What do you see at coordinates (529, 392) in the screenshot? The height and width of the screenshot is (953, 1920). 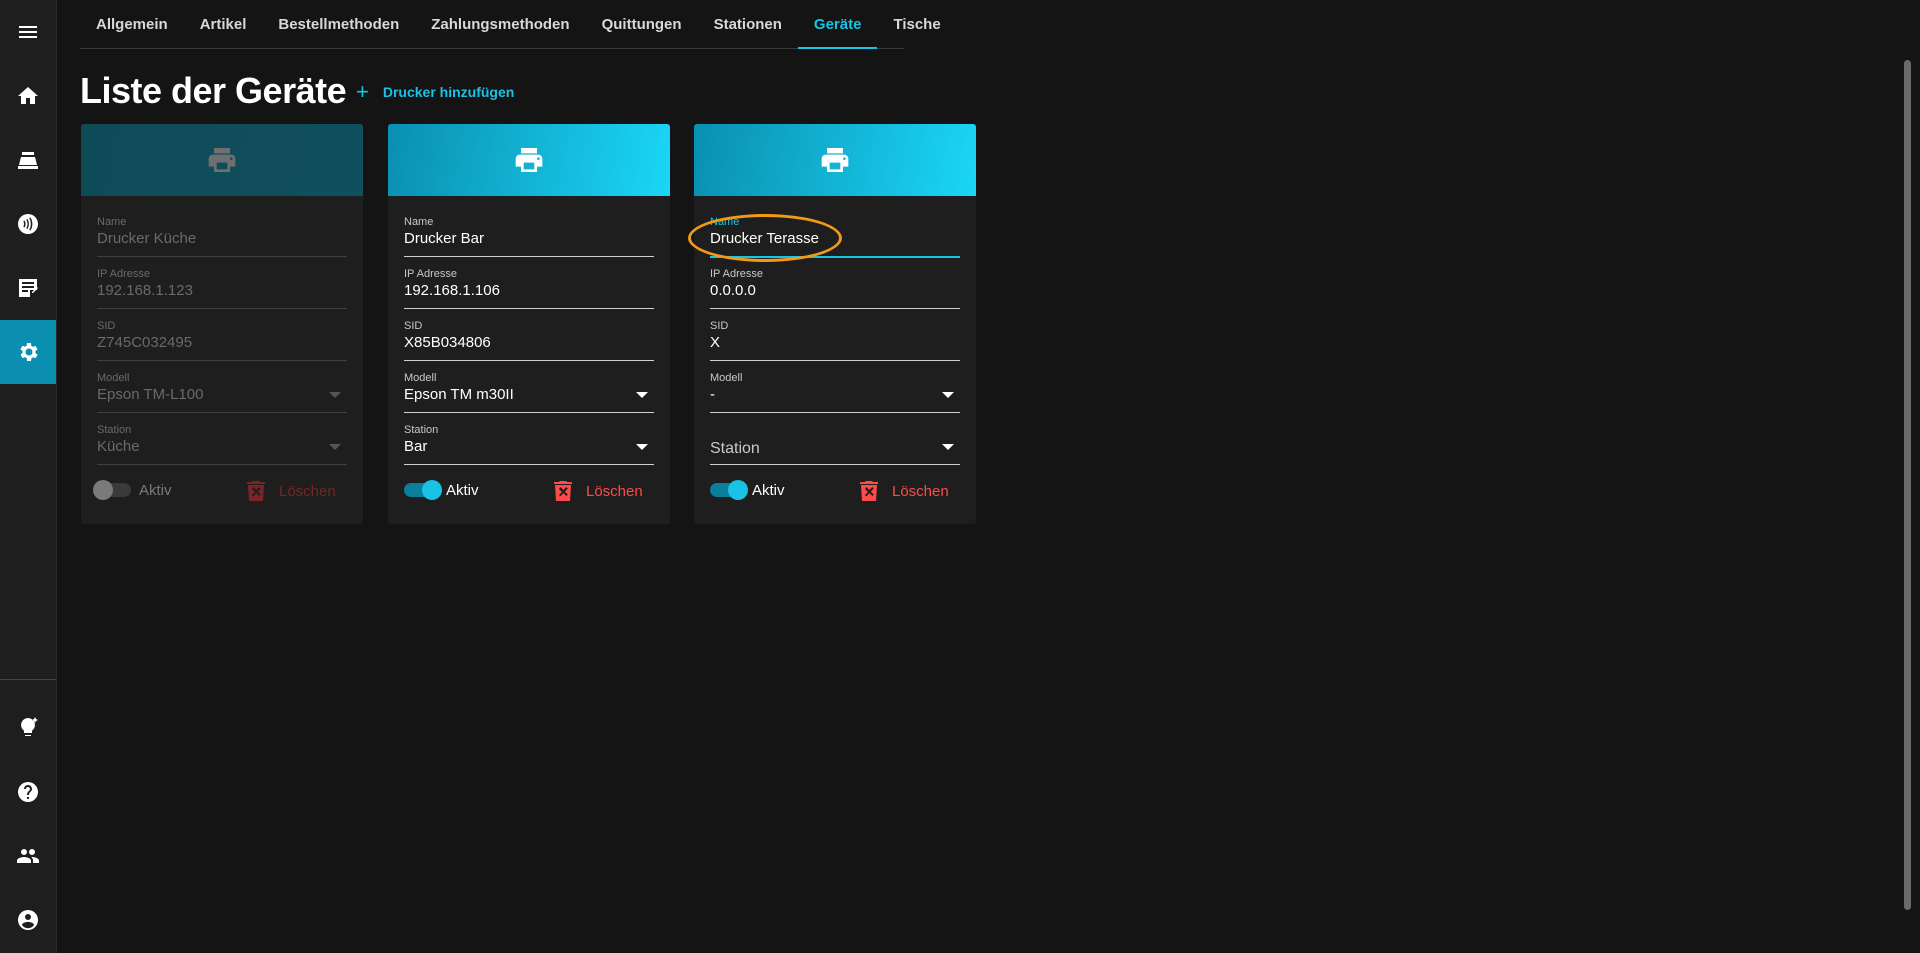 I see `model-select: Modell Epson TM m30II` at bounding box center [529, 392].